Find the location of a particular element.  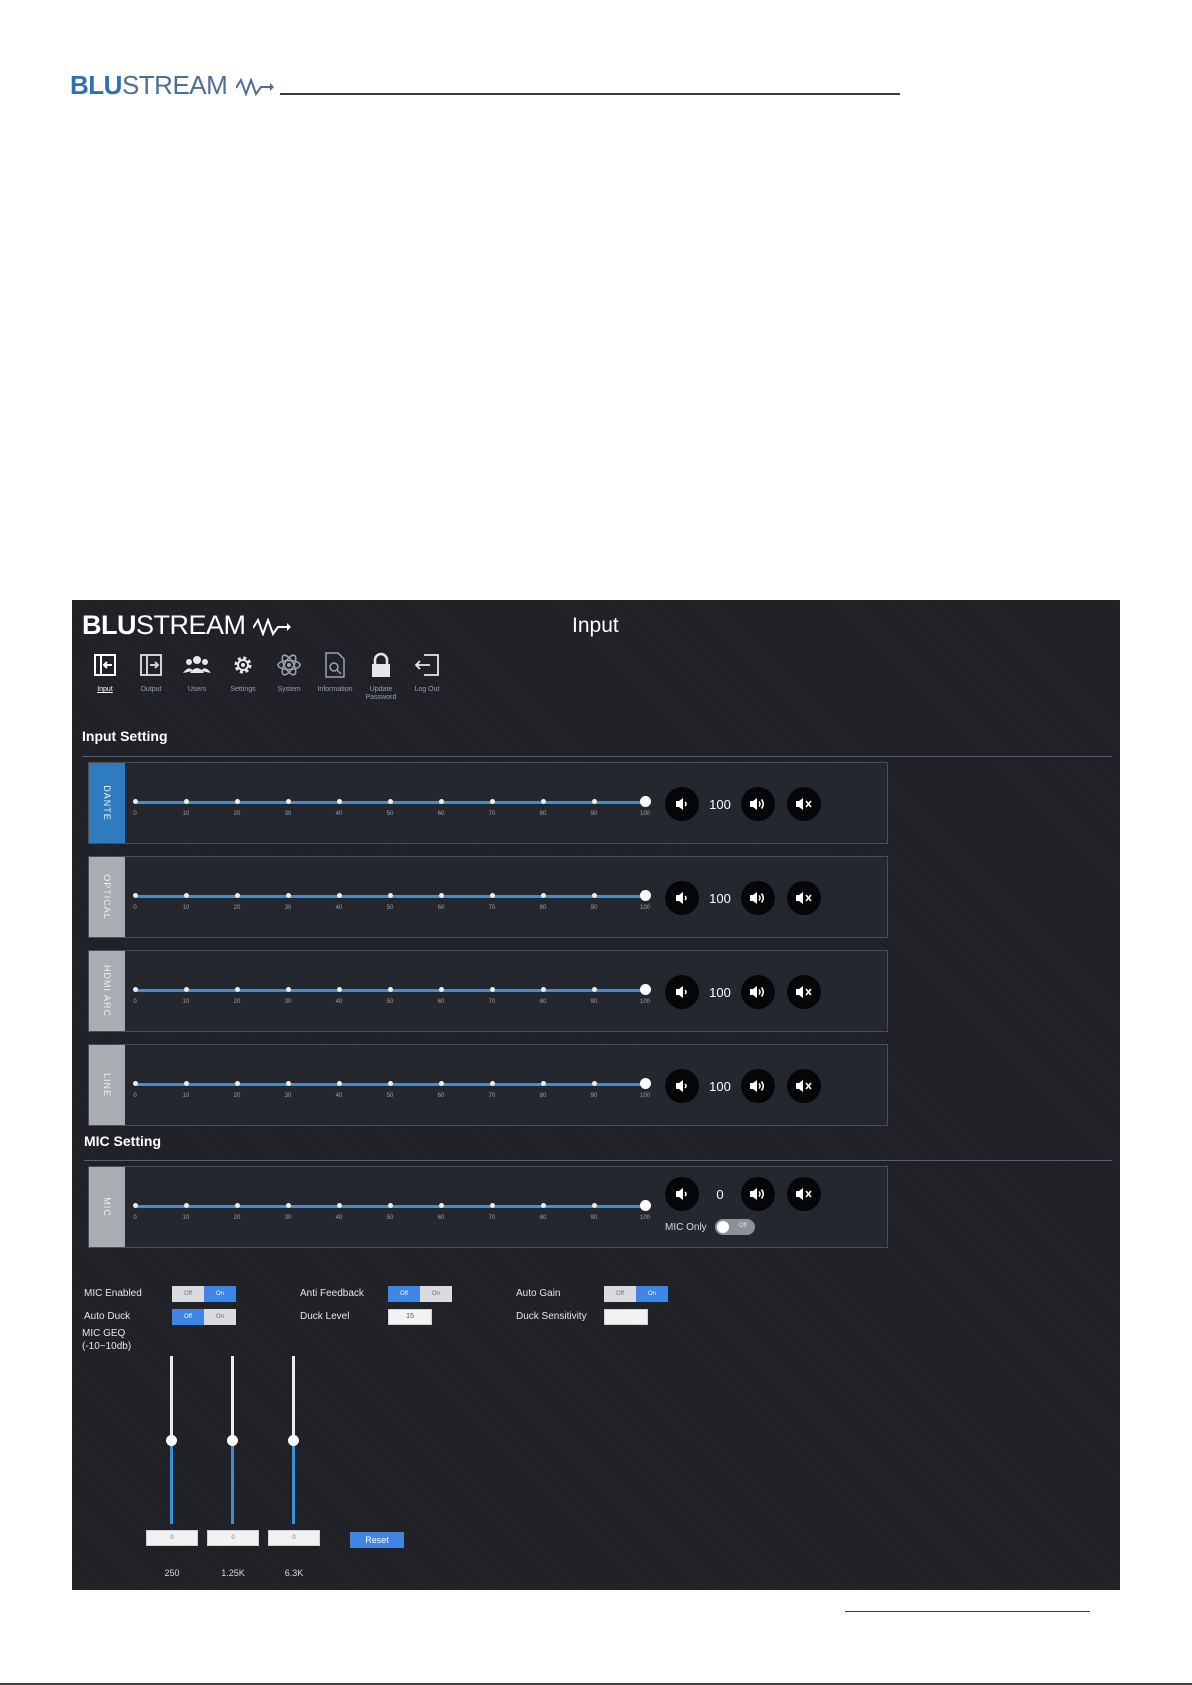

input-icon is located at coordinates (105, 665).